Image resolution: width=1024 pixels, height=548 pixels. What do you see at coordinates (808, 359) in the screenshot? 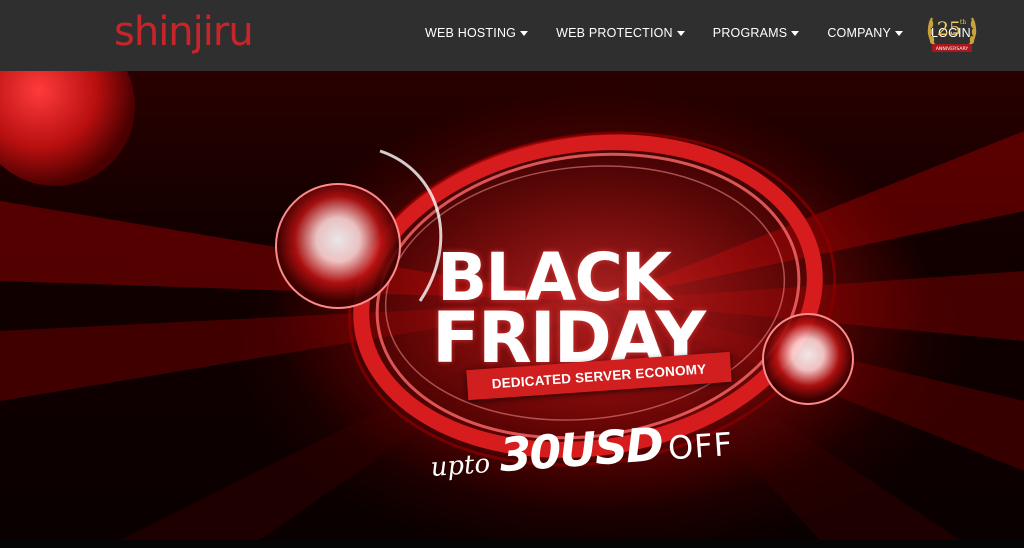
I see `glass-orb-right` at bounding box center [808, 359].